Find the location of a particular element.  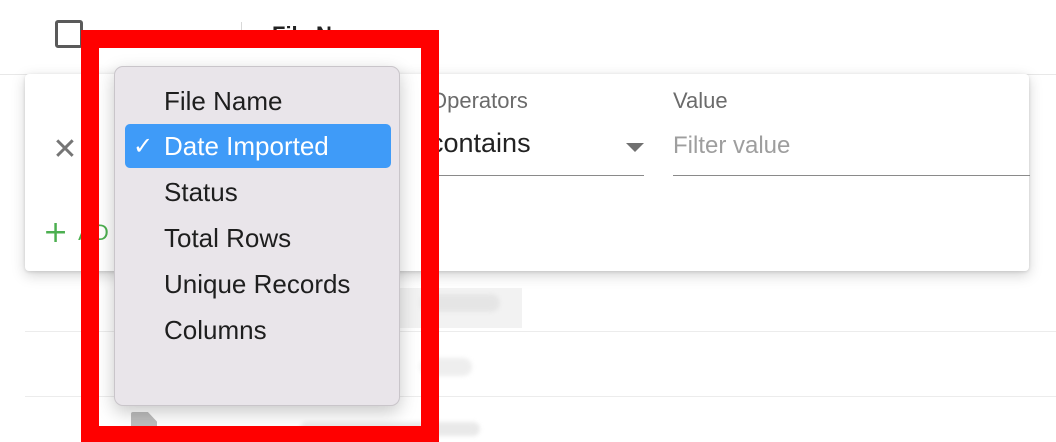

operator-label: Operators is located at coordinates (479, 100).